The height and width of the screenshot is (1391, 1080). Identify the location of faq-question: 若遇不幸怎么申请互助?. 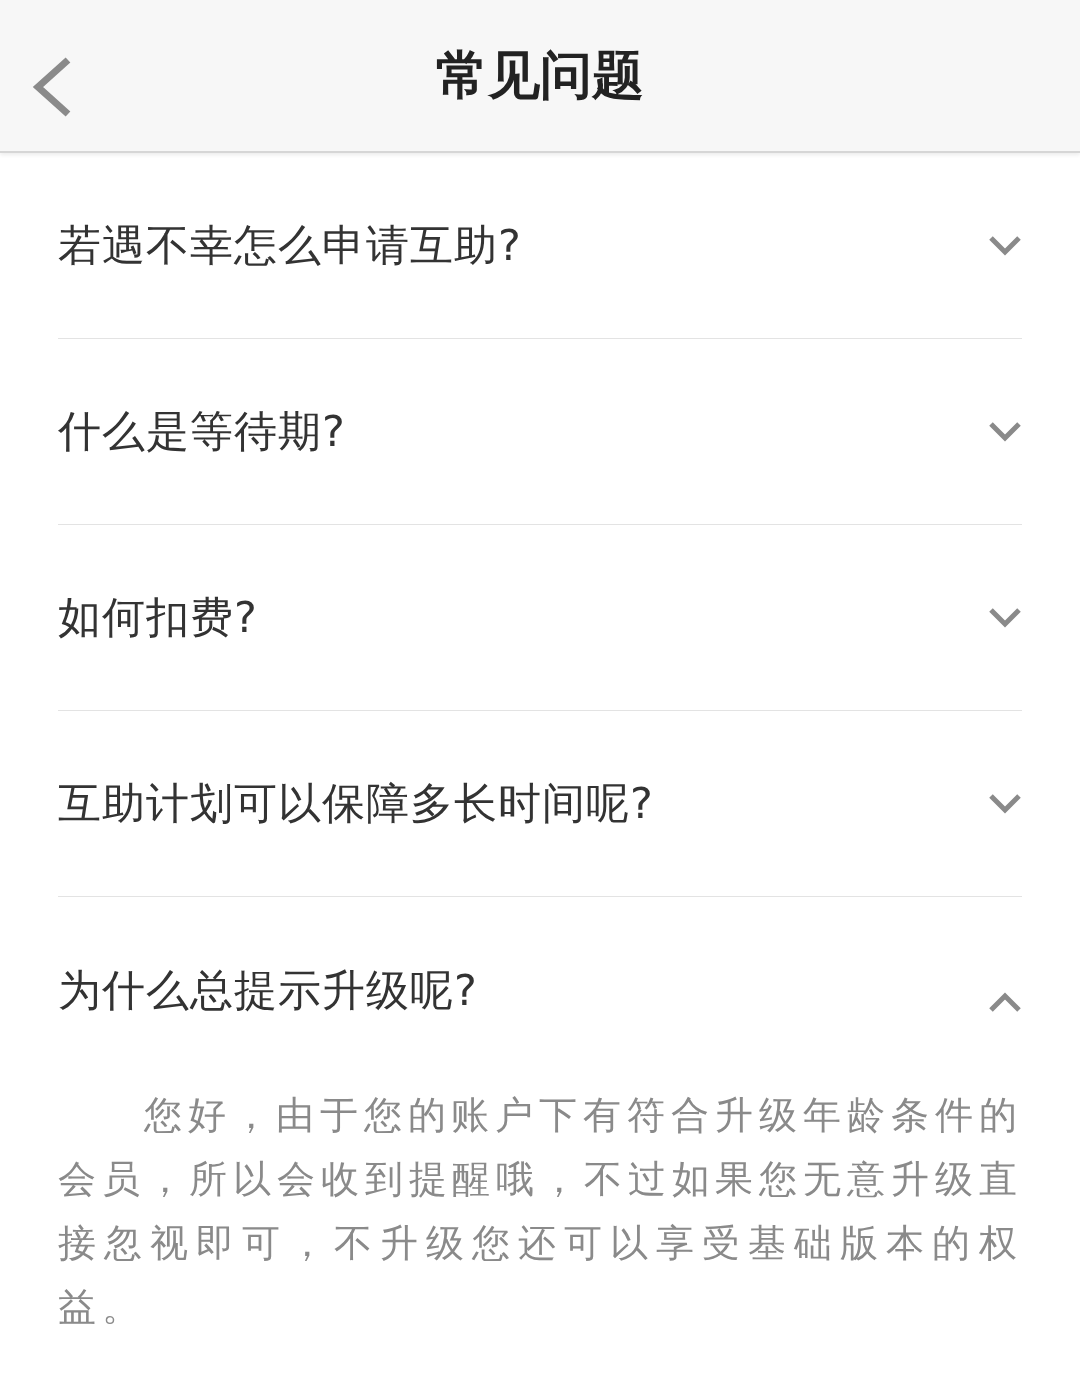
(290, 245).